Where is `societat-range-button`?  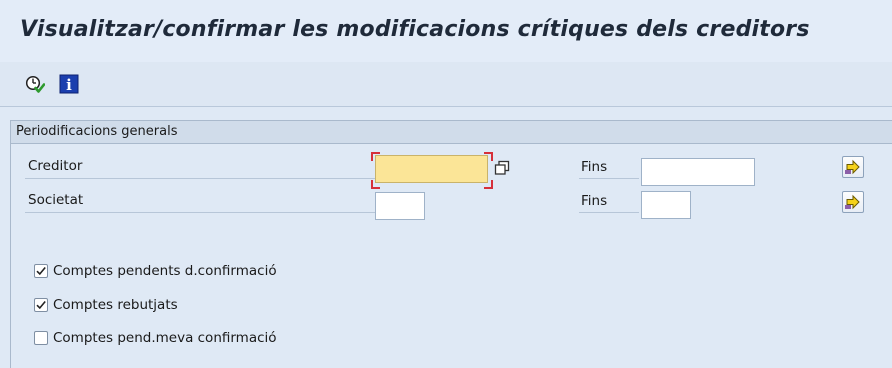 societat-range-button is located at coordinates (853, 202).